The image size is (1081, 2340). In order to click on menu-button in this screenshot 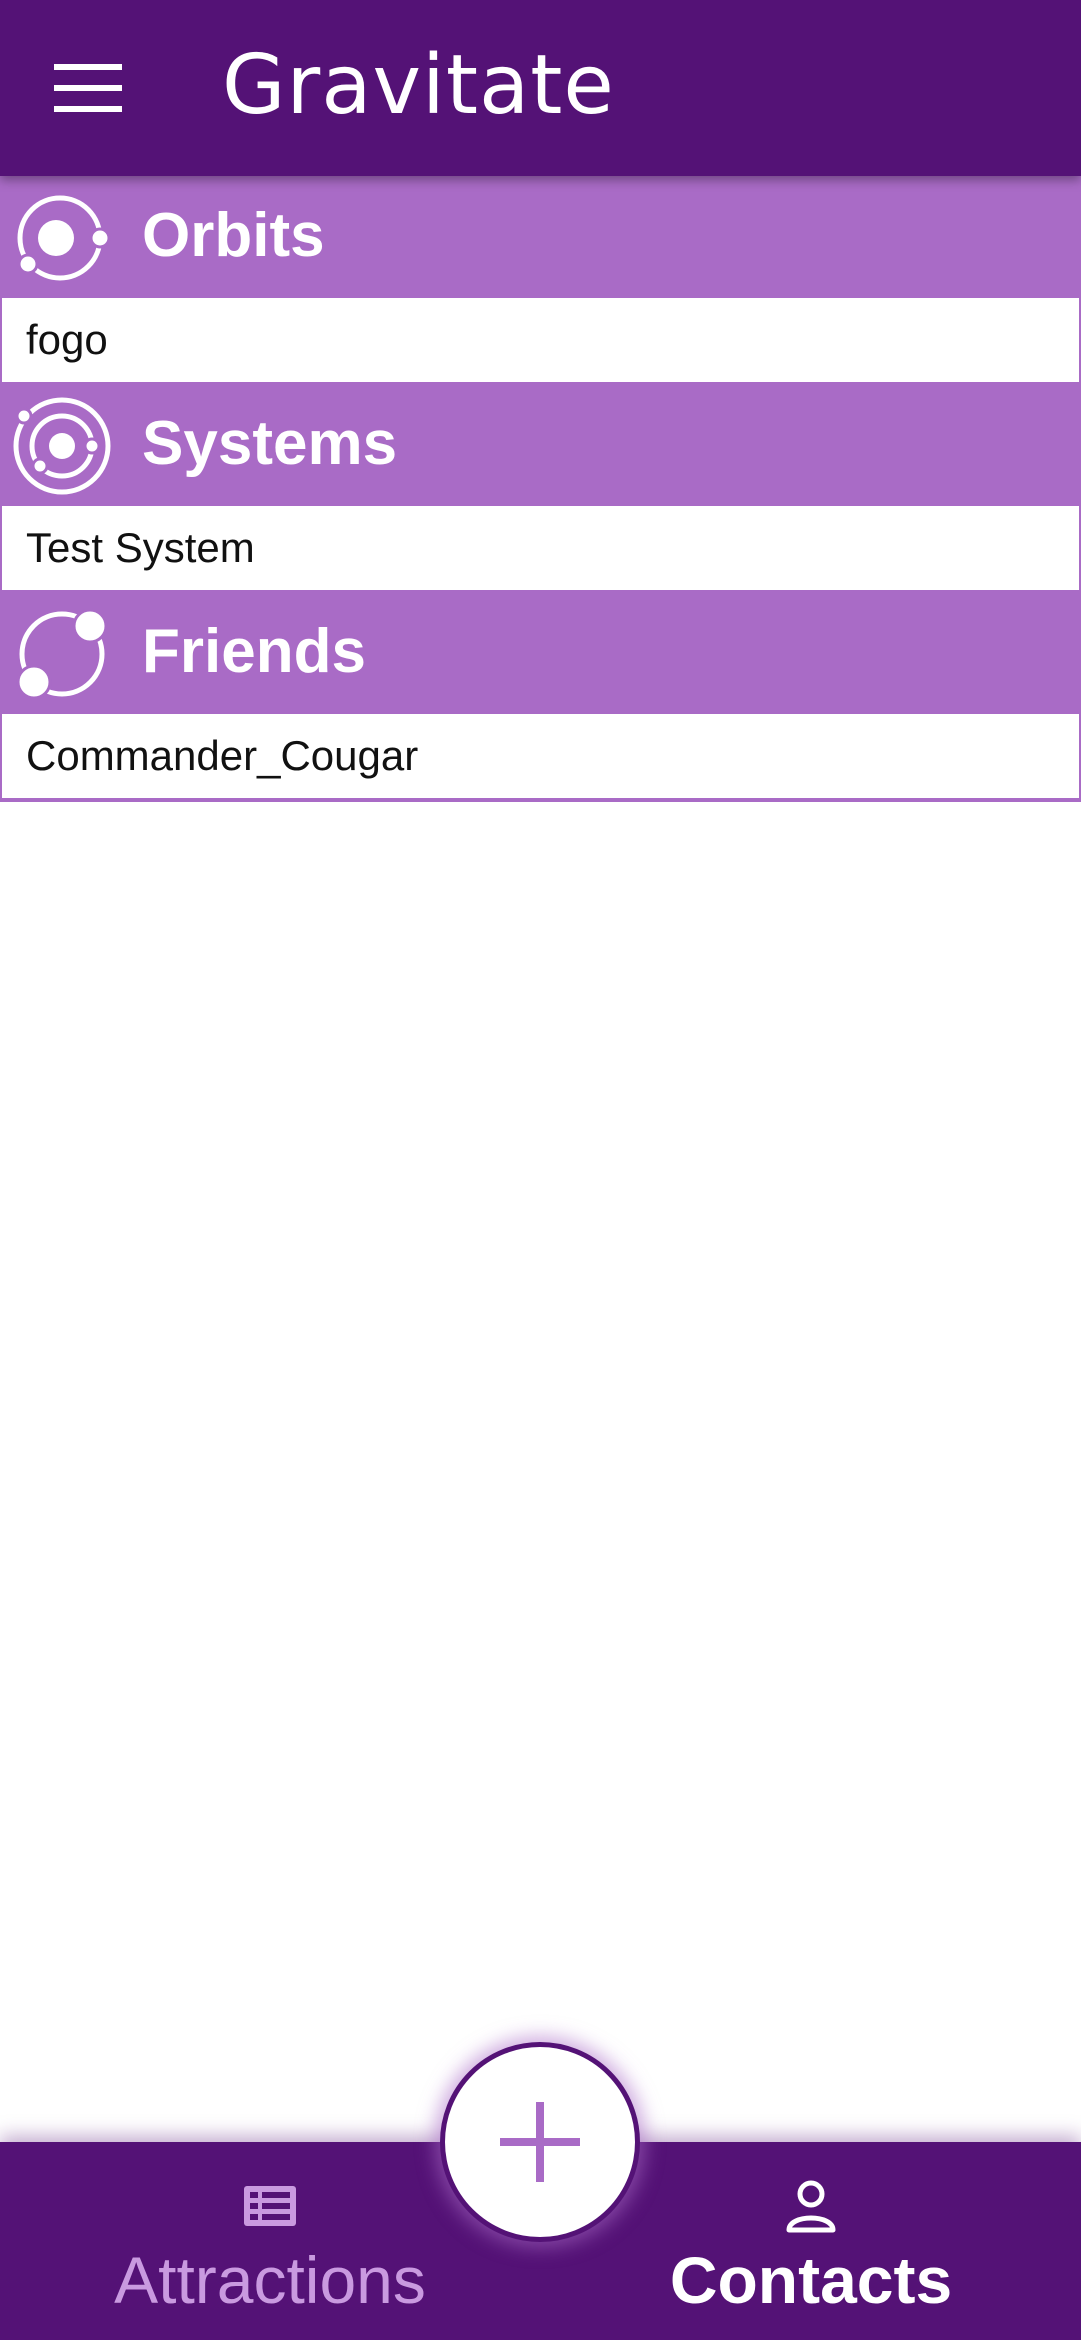, I will do `click(88, 88)`.